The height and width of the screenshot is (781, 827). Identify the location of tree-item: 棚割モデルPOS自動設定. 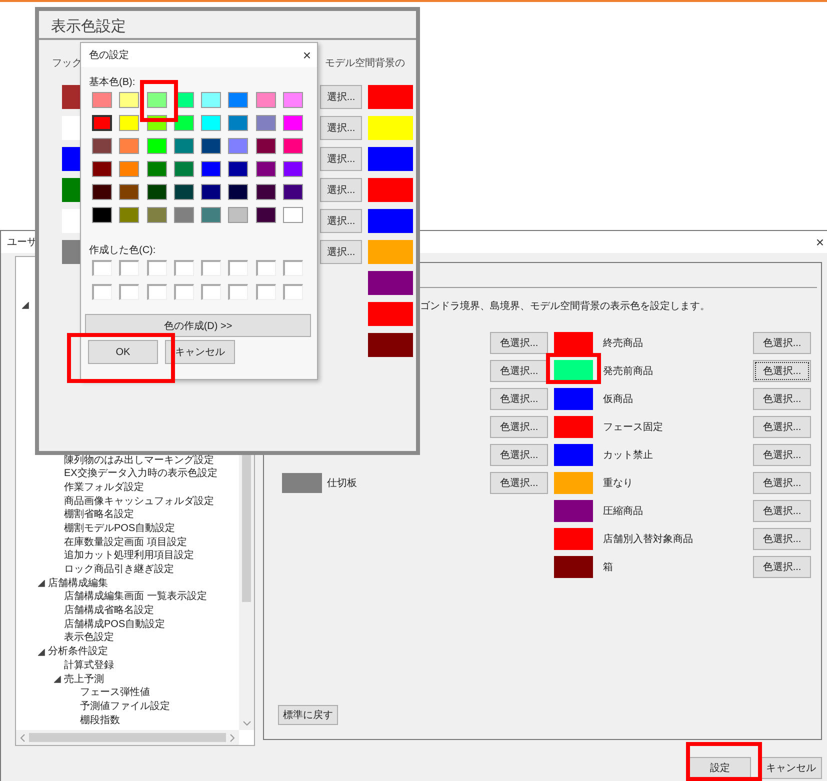
(120, 528).